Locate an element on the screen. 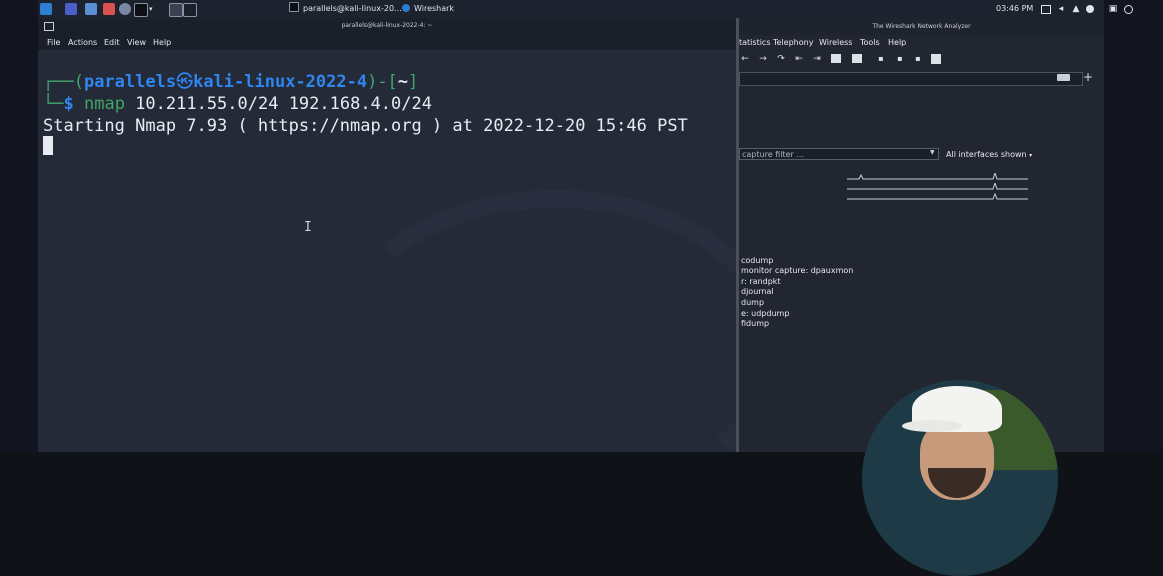 Image resolution: width=1163 pixels, height=576 pixels. task-wireshark: Wireshark is located at coordinates (428, 9).